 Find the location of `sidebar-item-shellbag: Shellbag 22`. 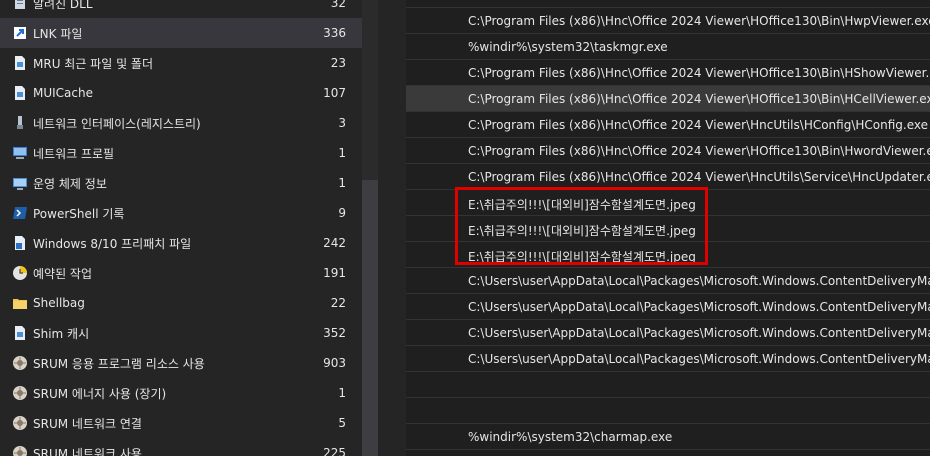

sidebar-item-shellbag: Shellbag 22 is located at coordinates (181, 303).